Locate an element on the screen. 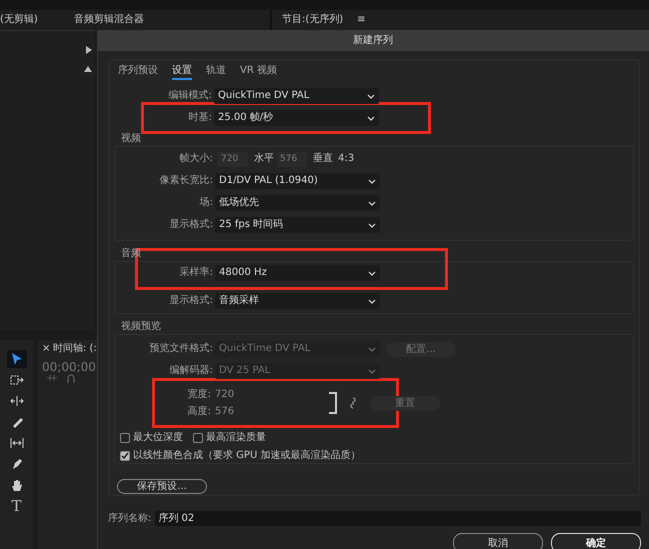 The width and height of the screenshot is (649, 549). dialog-title: 新建序列 is located at coordinates (373, 41).